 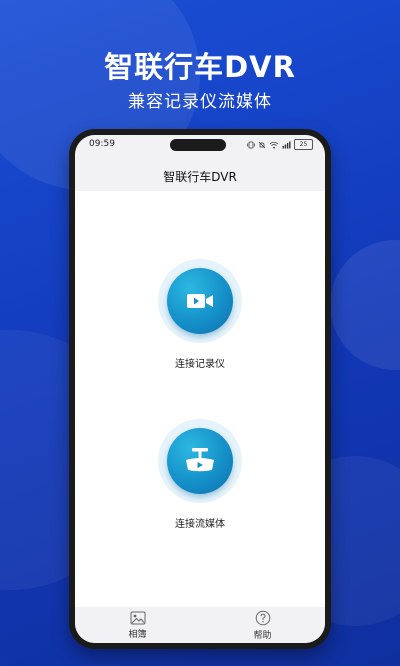 I want to click on page-title: 智联行车DVR, so click(x=200, y=177).